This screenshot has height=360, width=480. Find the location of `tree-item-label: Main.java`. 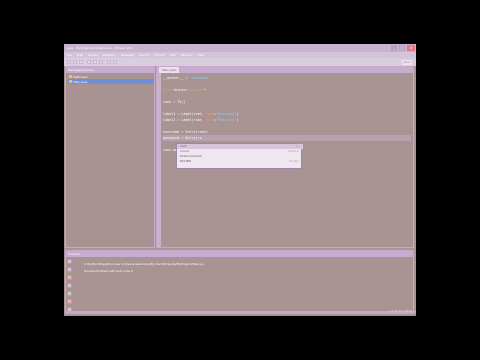

tree-item-label: Main.java is located at coordinates (80, 81).